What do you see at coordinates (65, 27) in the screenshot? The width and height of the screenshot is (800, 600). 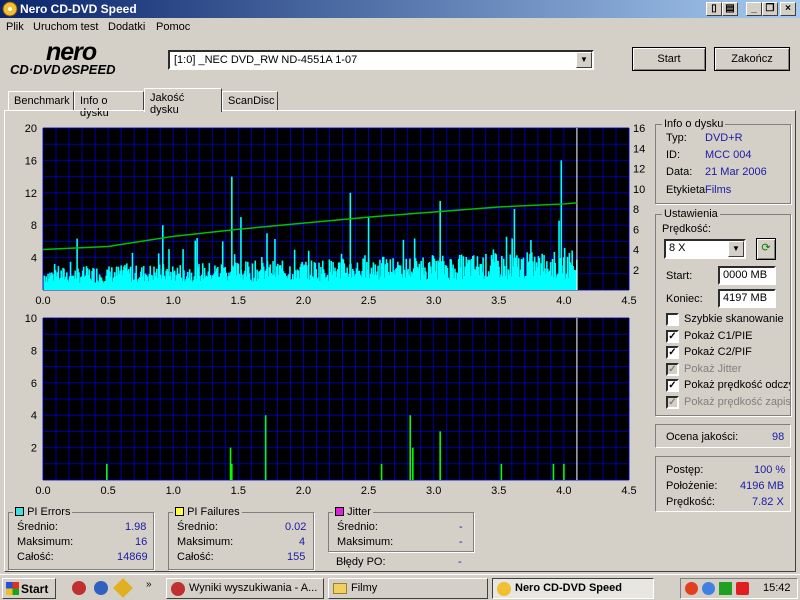 I see `menu-uruchom-test: Uruchom test` at bounding box center [65, 27].